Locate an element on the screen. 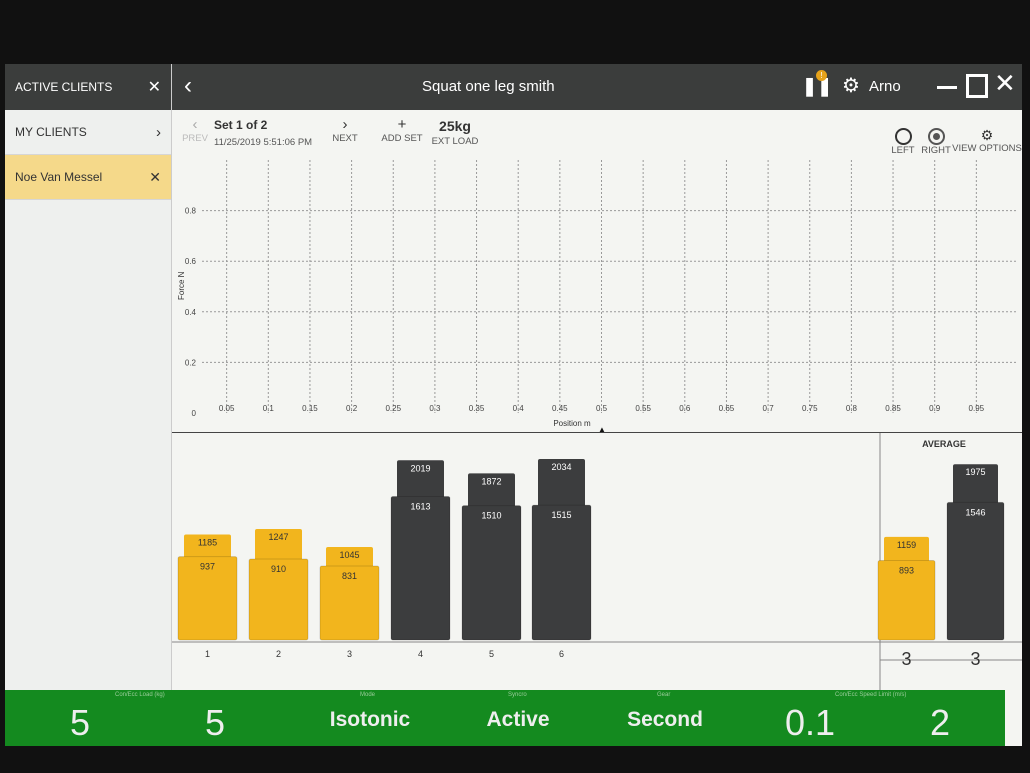  category-label: 5 is located at coordinates (491, 654).